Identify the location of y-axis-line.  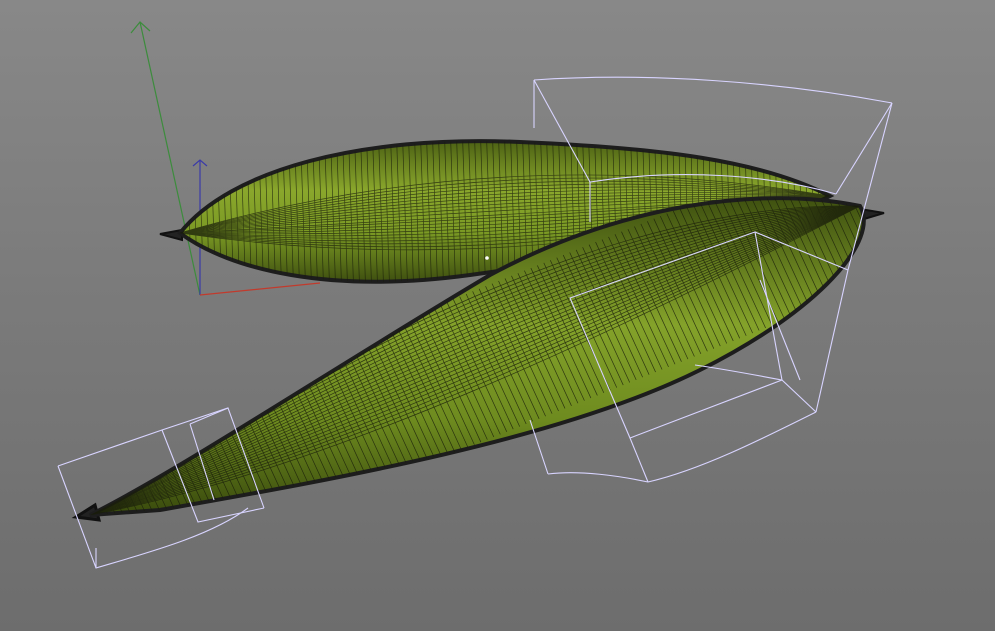
(170, 158).